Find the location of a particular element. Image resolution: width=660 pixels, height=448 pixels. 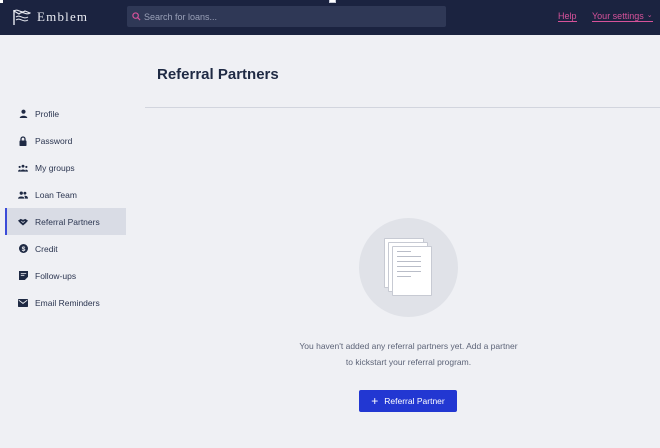

sidebar-item-label: Credit is located at coordinates (46, 248).